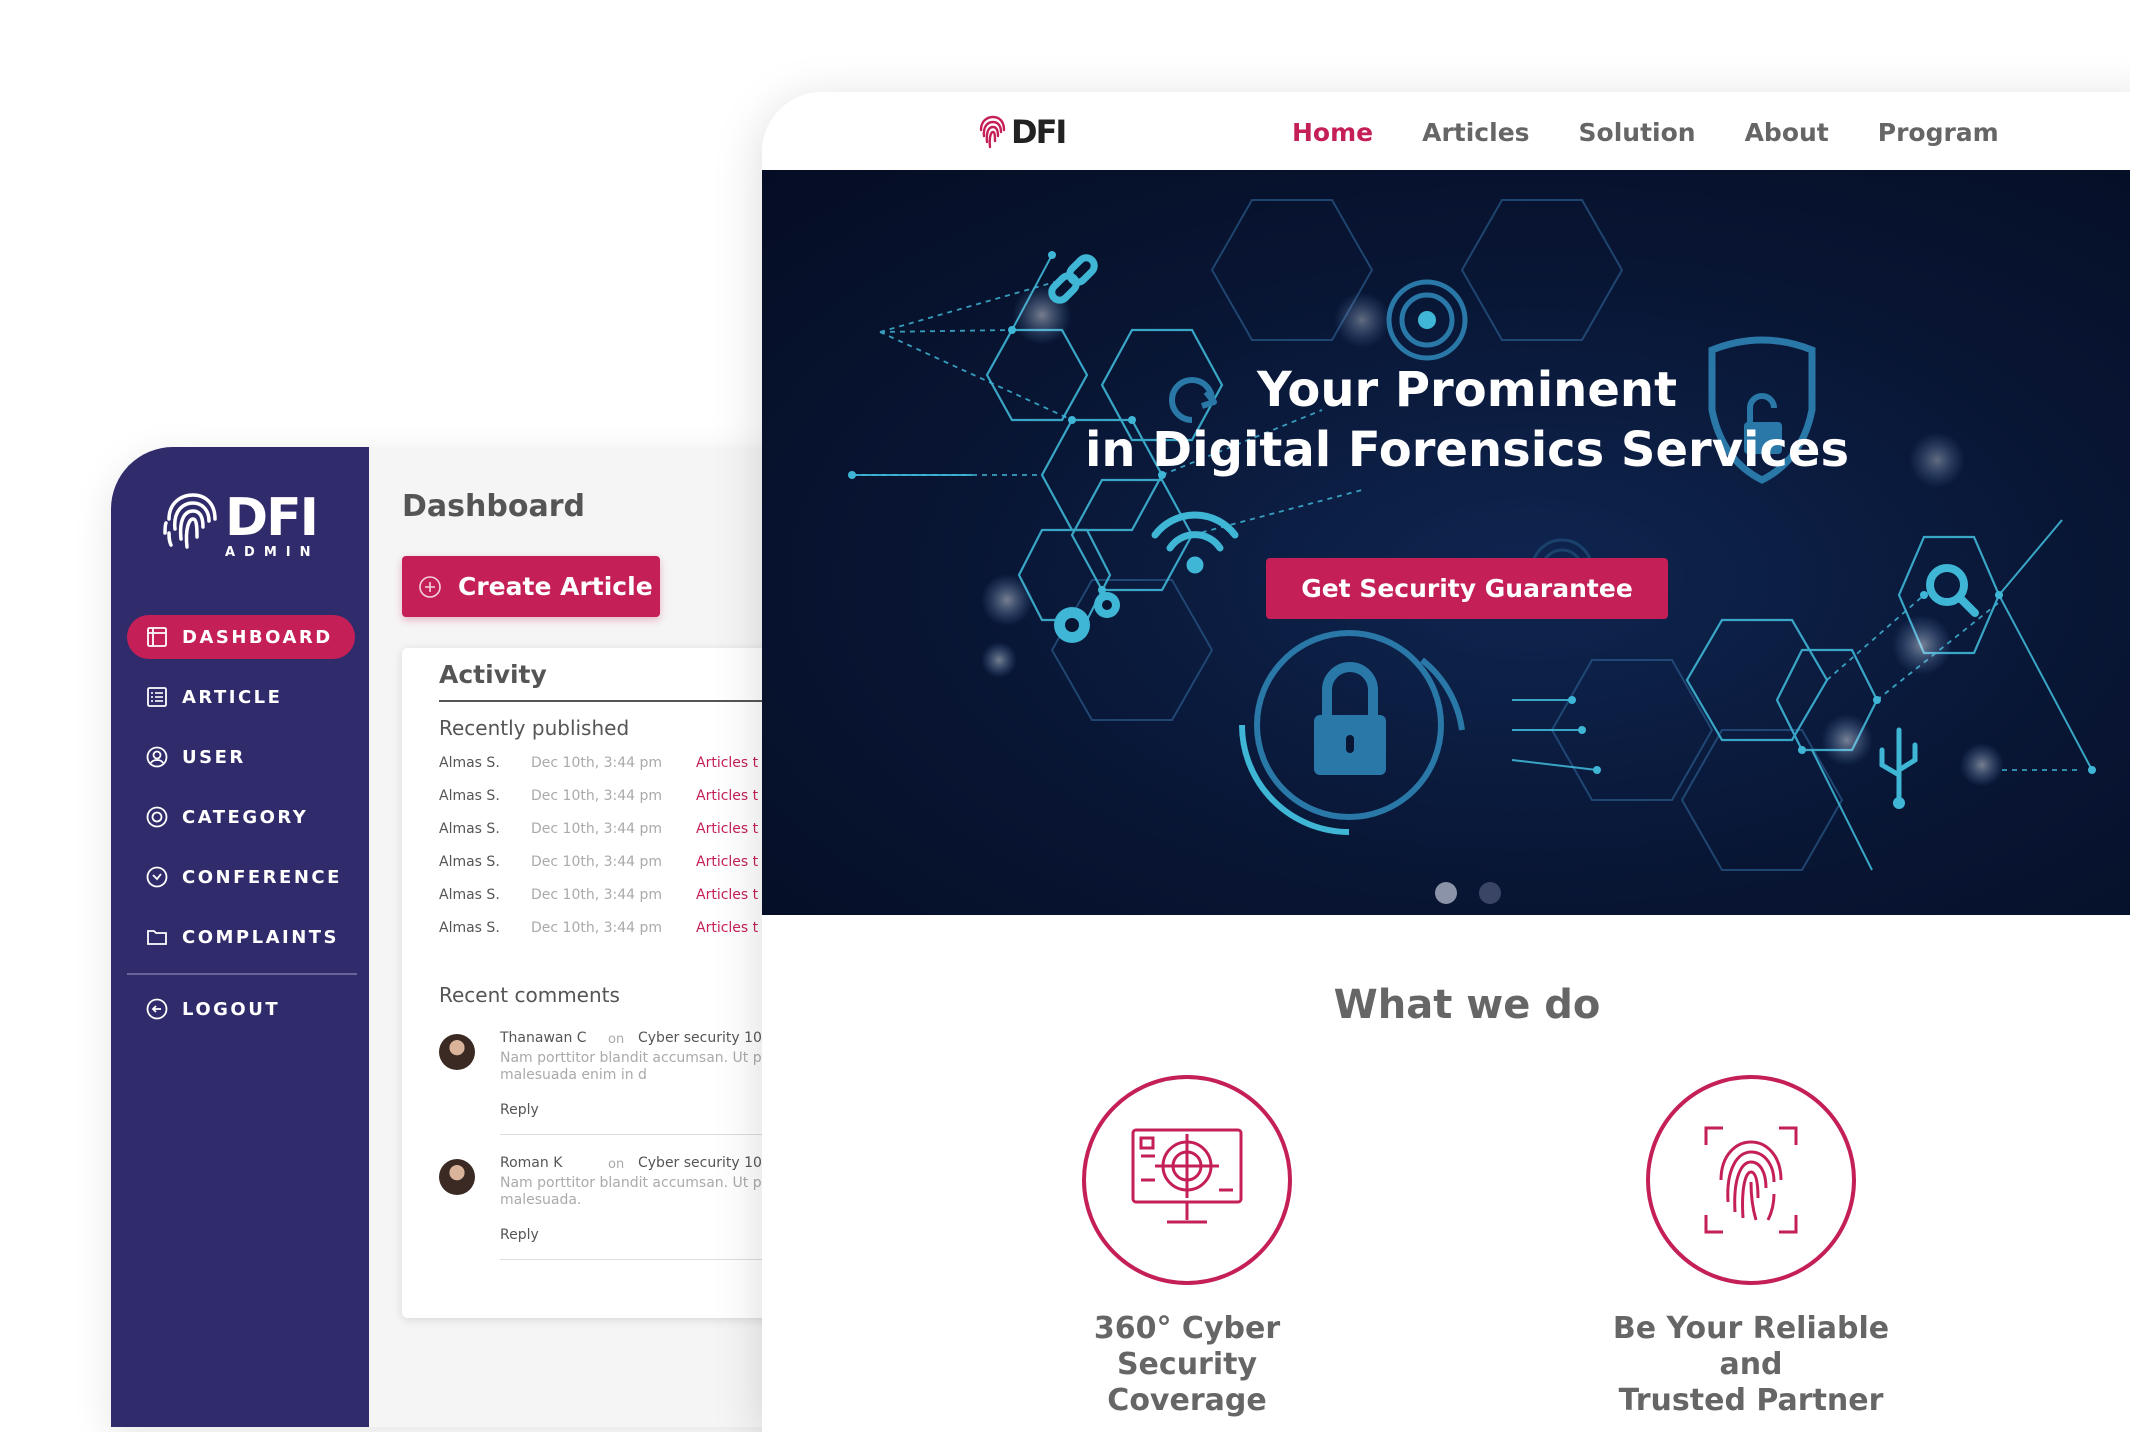 This screenshot has height=1432, width=2130. I want to click on category-icon, so click(157, 817).